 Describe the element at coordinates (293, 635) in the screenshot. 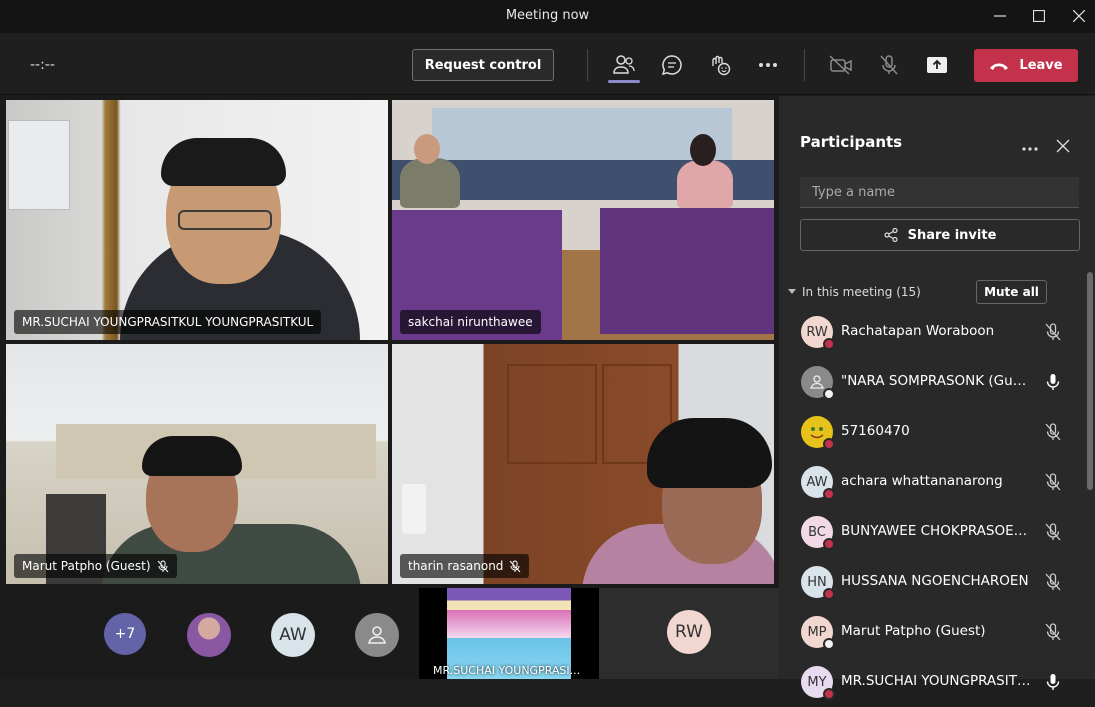

I see `participant-avatar: AW` at that location.